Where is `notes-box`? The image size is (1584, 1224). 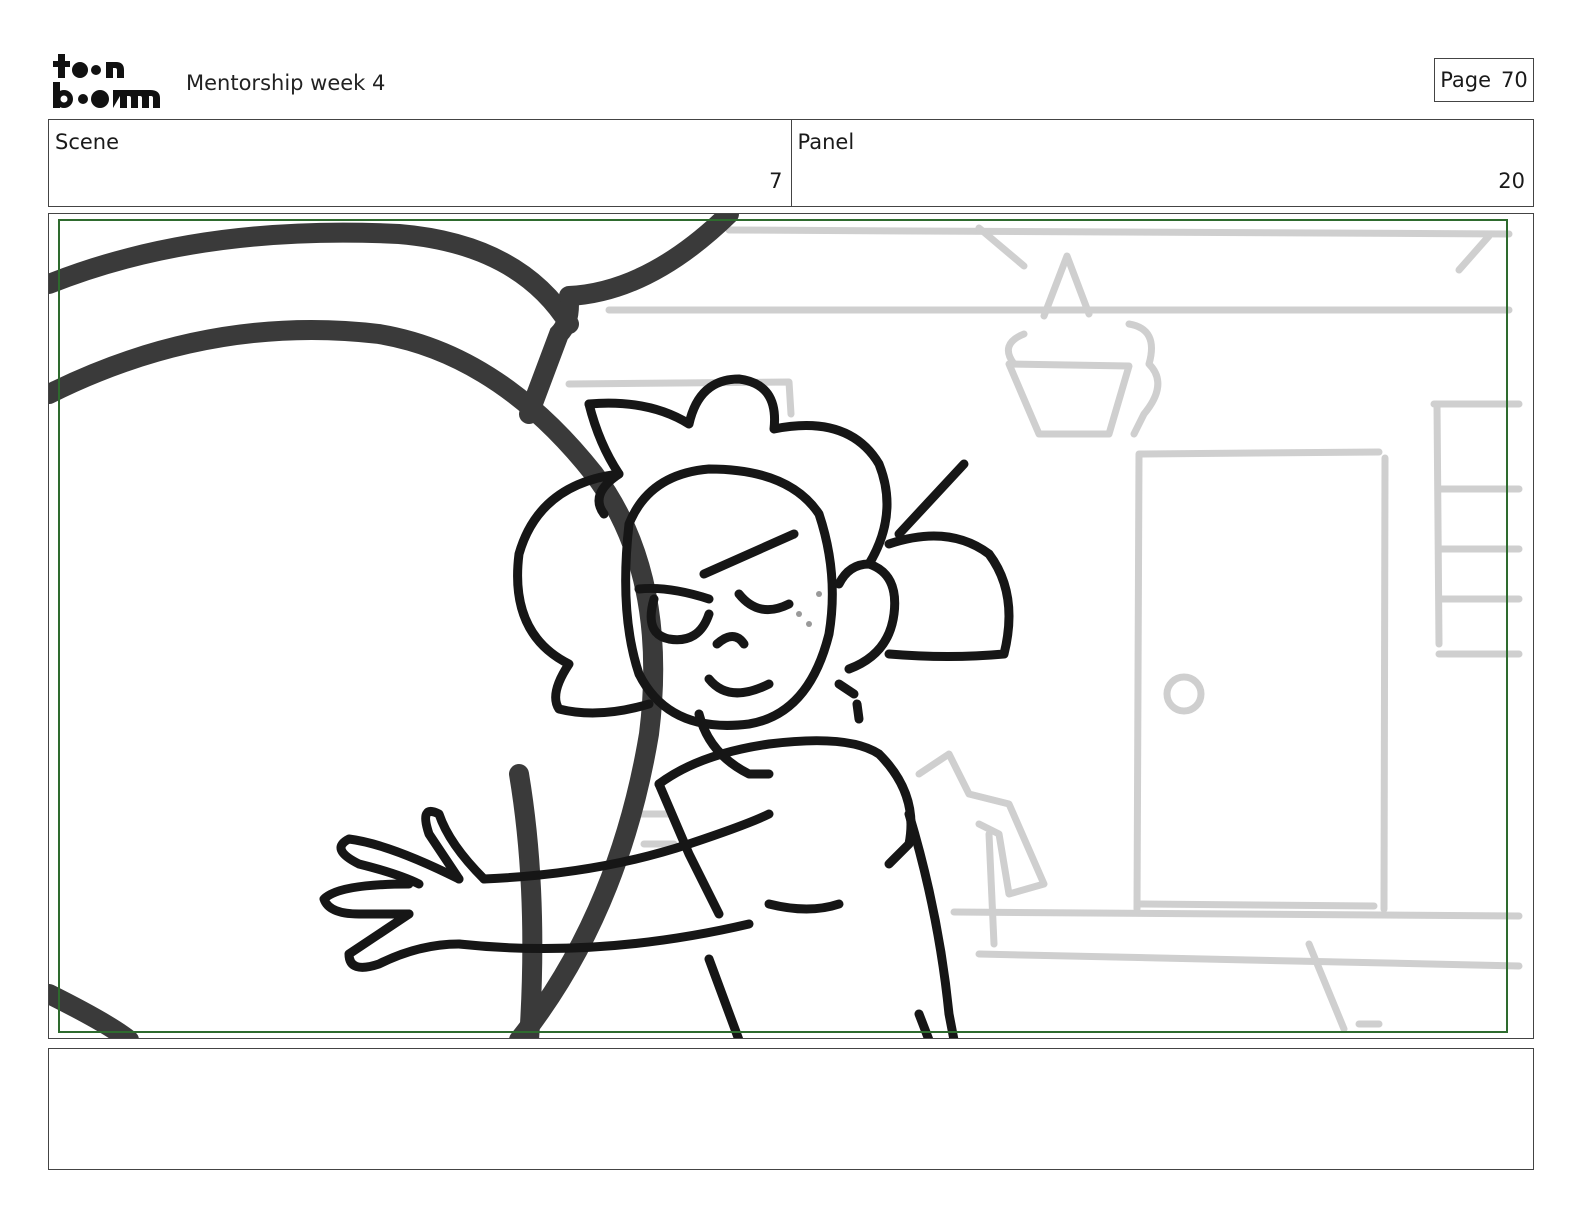
notes-box is located at coordinates (791, 1109).